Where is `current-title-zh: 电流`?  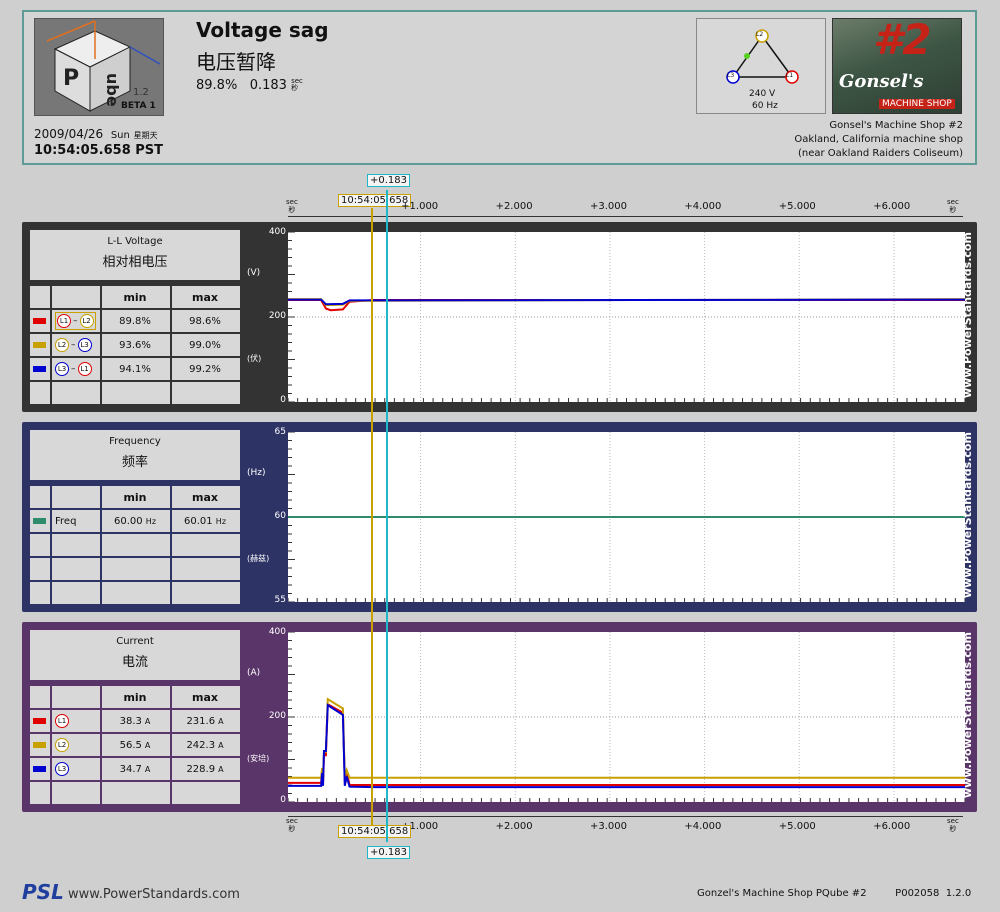
current-title-zh: 电流 is located at coordinates (134, 662).